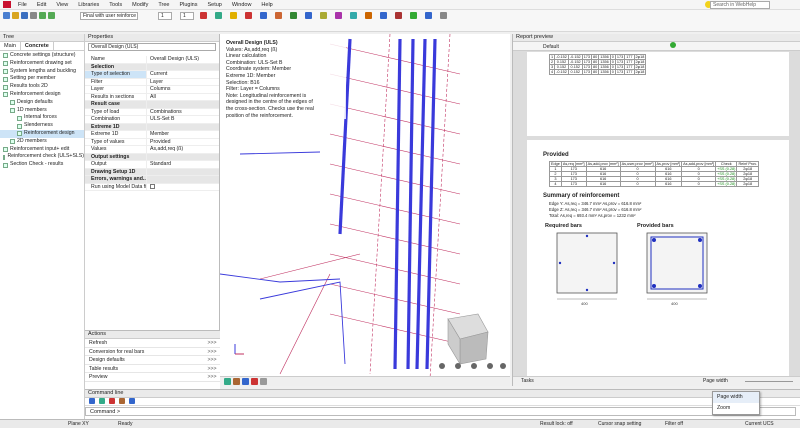 The width and height of the screenshot is (800, 428). Describe the element at coordinates (33, 15) in the screenshot. I see `print-icon` at that location.